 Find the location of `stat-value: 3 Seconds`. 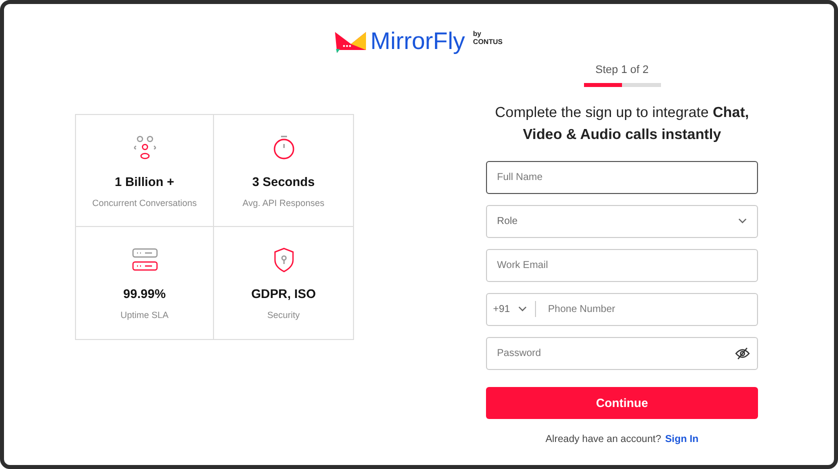

stat-value: 3 Seconds is located at coordinates (283, 182).